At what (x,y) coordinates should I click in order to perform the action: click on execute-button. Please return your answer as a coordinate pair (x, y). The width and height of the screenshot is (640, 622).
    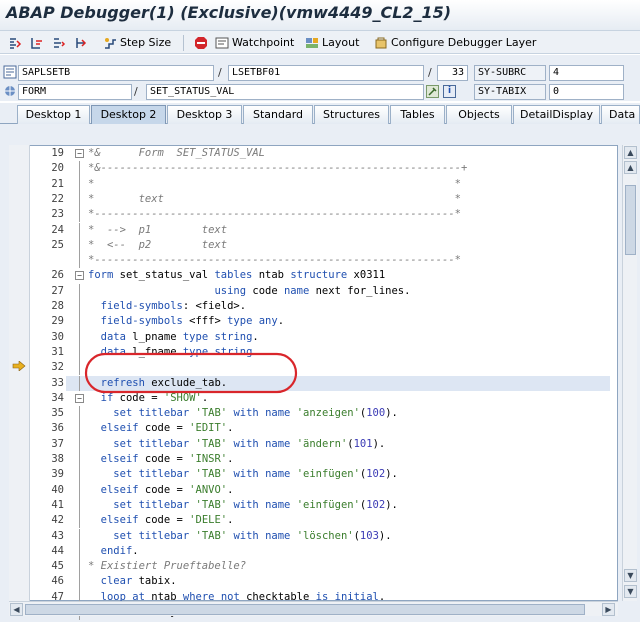
    Looking at the image, I should click on (38, 42).